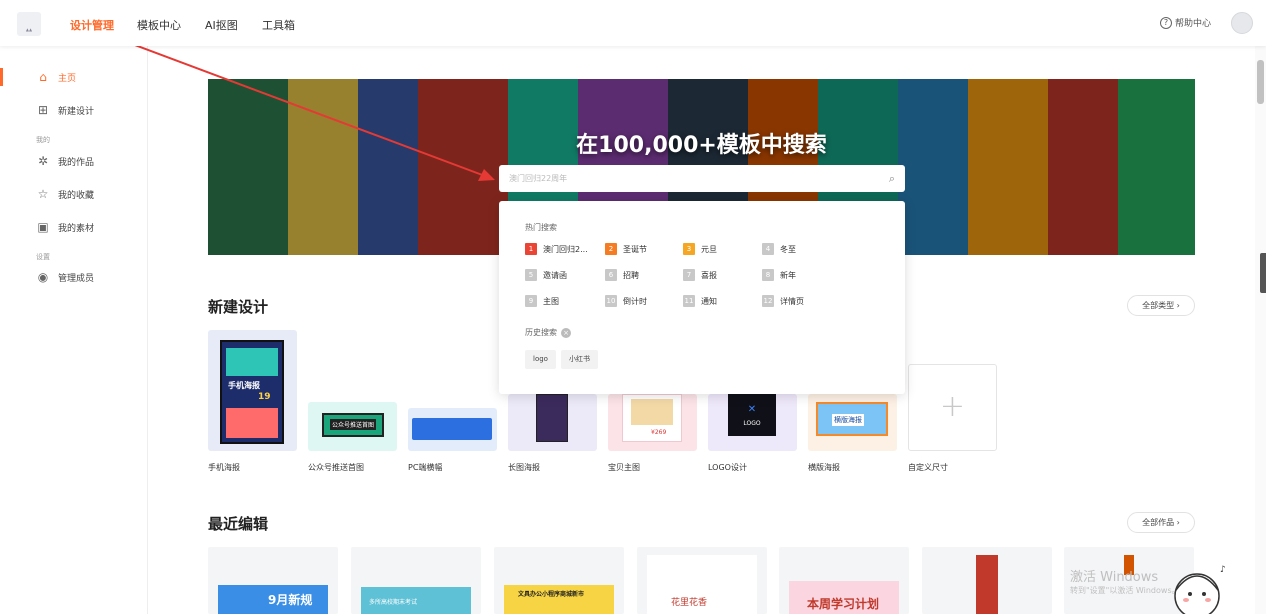  Describe the element at coordinates (1193, 24) in the screenshot. I see `help-label: 帮助中心` at that location.